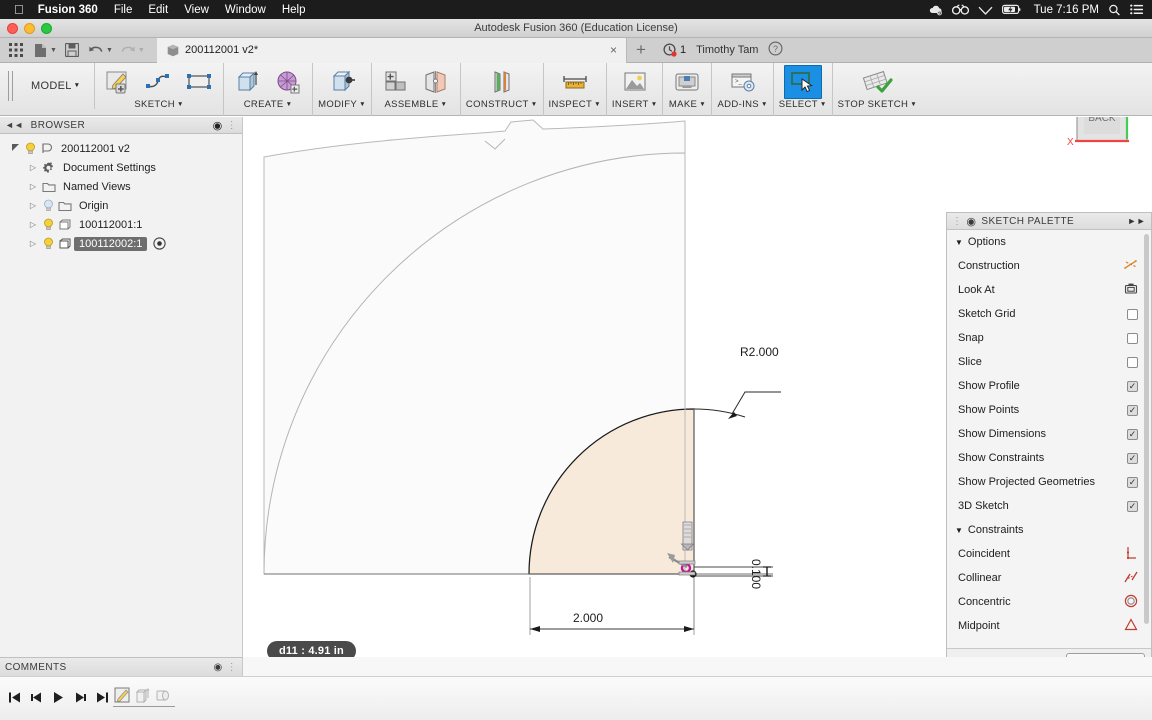  Describe the element at coordinates (159, 82) in the screenshot. I see `spline-icon` at that location.